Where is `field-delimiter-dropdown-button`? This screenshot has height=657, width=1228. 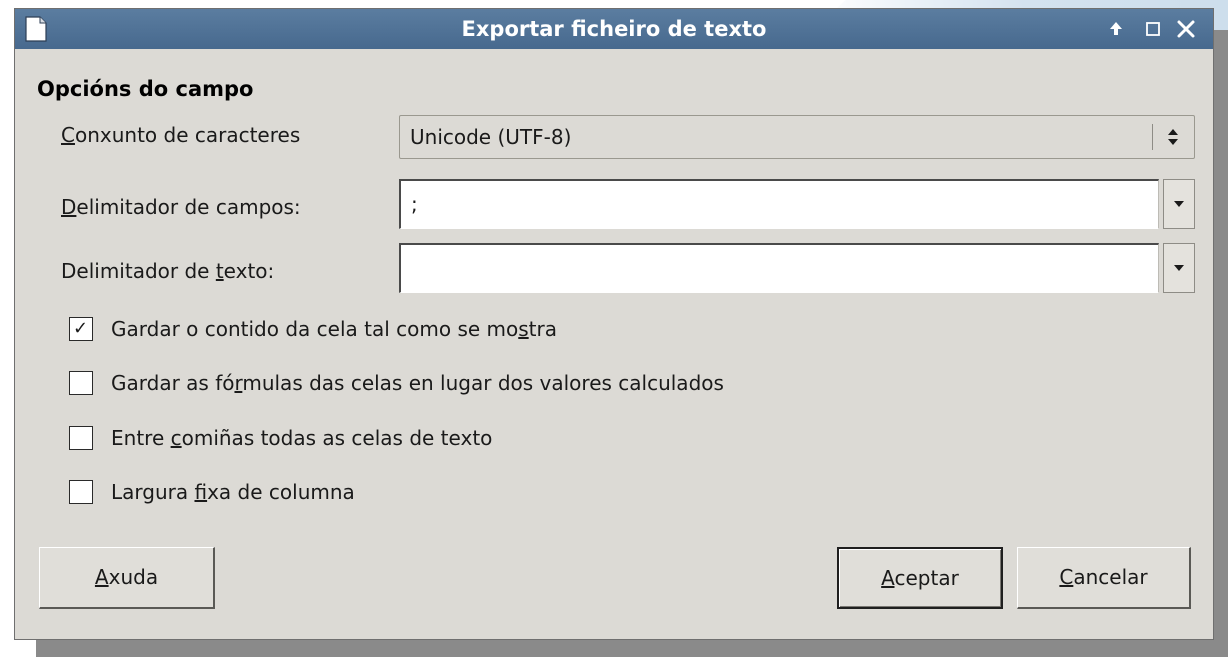
field-delimiter-dropdown-button is located at coordinates (1179, 204).